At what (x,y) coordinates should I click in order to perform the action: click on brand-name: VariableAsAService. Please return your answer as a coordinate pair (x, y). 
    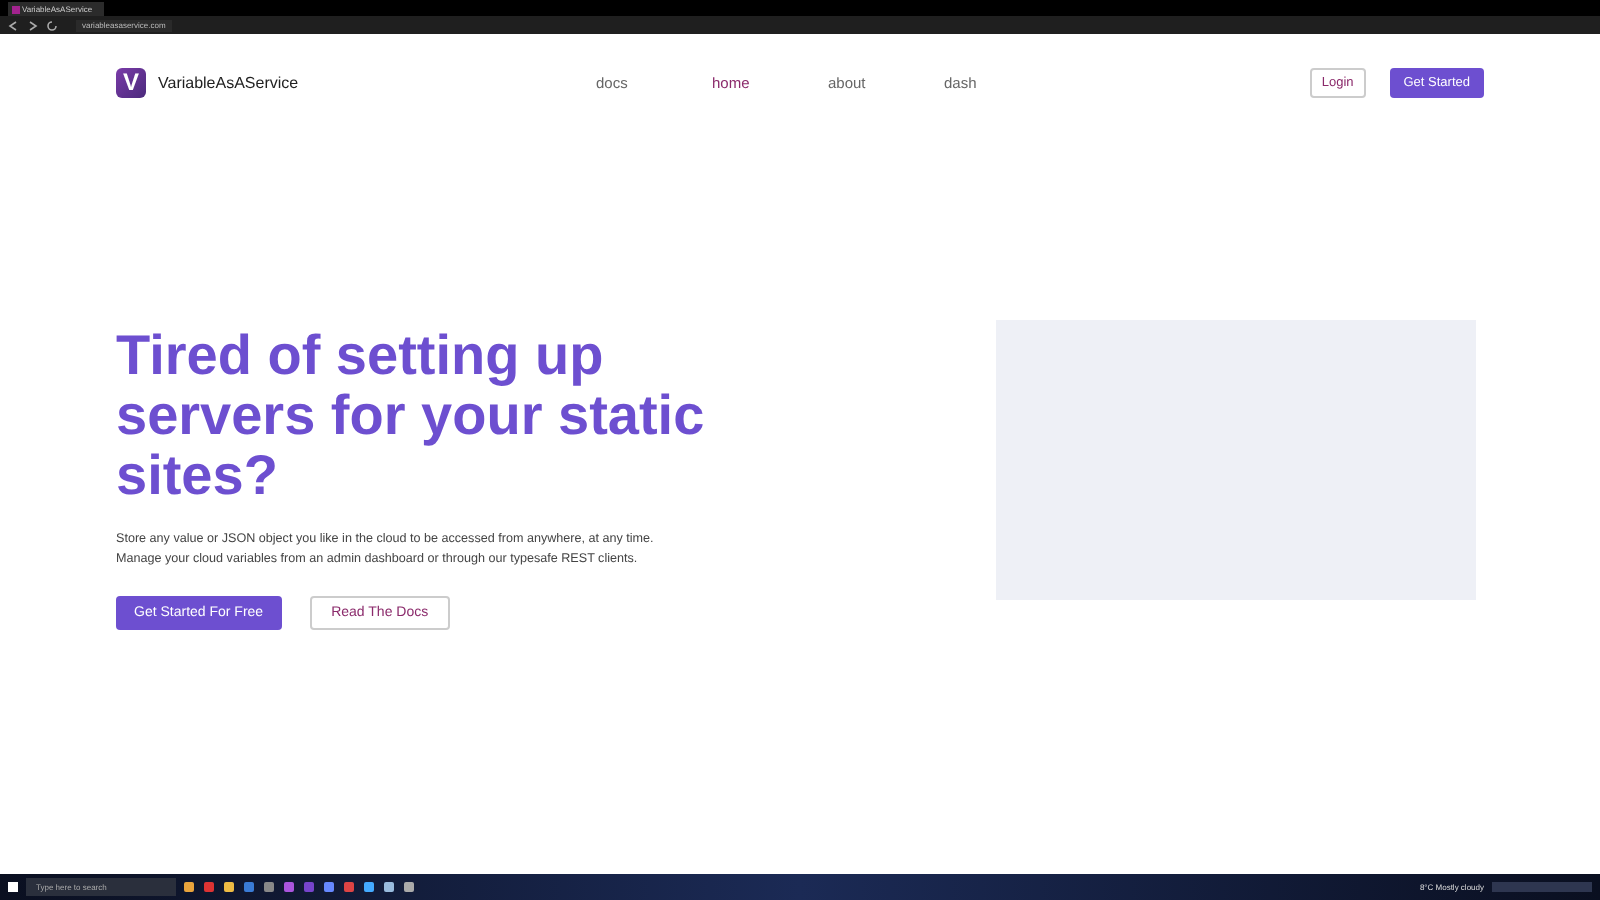
    Looking at the image, I should click on (228, 82).